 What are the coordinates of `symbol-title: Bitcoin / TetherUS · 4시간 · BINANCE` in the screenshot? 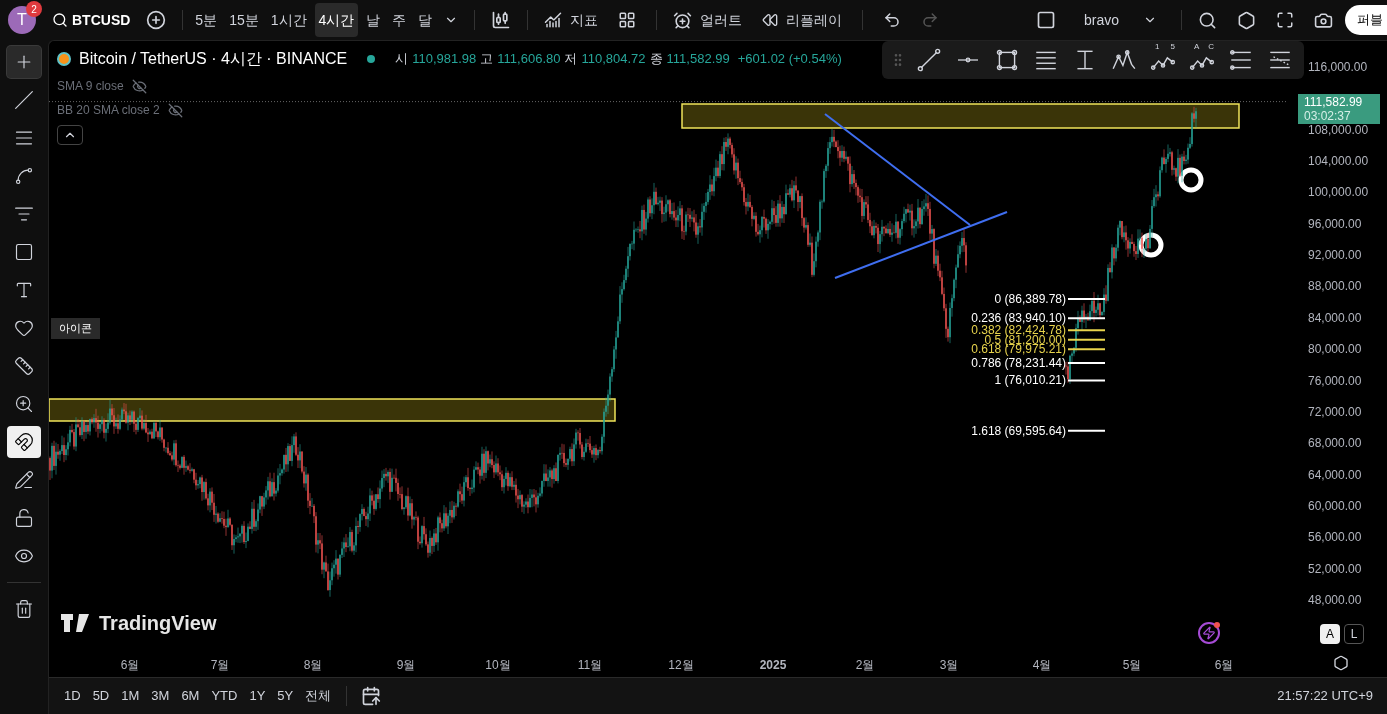 It's located at (213, 59).